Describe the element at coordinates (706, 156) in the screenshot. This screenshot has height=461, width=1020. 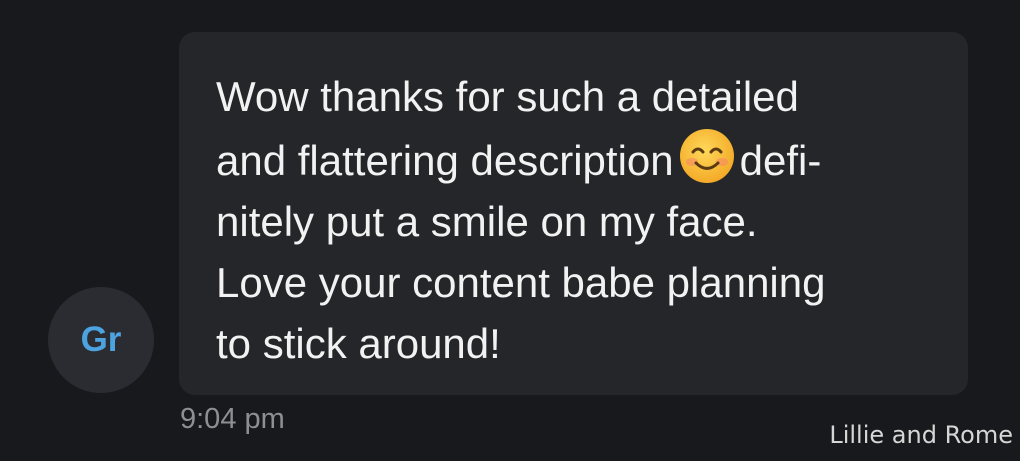
I see `smiling-face-emoji-icon` at that location.